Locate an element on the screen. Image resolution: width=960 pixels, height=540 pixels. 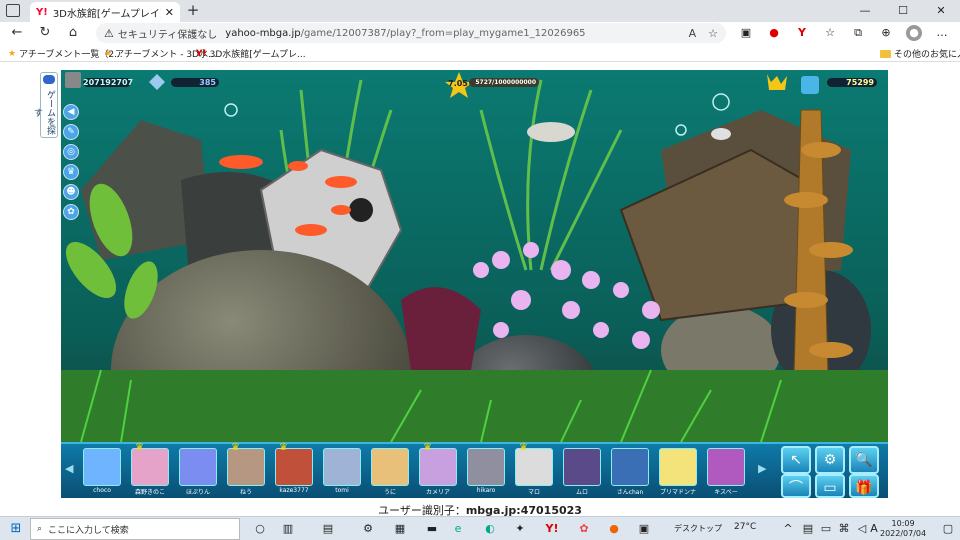
favorite-star-icon: ☆ is located at coordinates (713, 33).